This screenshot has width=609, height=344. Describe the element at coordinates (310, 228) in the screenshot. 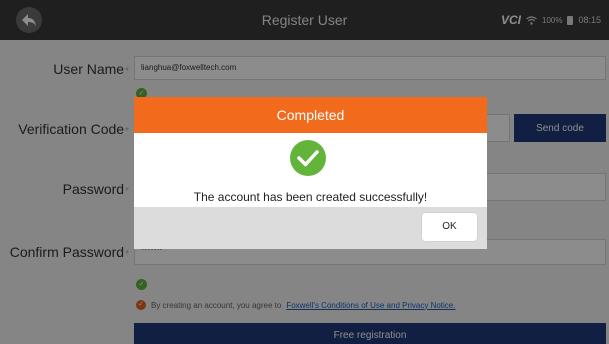

I see `dialog-footer: OK` at that location.